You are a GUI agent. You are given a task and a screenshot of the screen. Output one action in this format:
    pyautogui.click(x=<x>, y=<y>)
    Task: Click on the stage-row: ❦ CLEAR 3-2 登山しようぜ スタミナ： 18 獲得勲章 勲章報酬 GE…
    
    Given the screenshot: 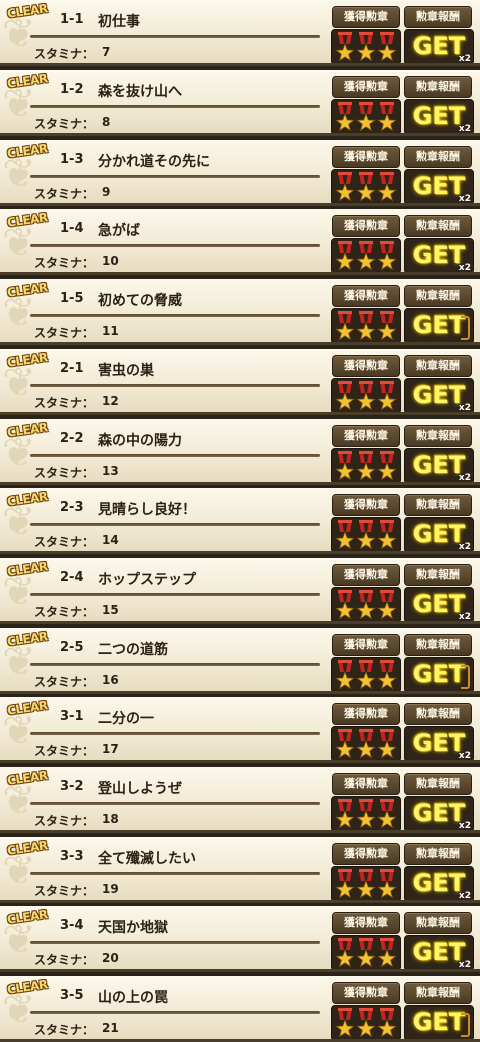 What is the action you would take?
    pyautogui.click(x=240, y=800)
    